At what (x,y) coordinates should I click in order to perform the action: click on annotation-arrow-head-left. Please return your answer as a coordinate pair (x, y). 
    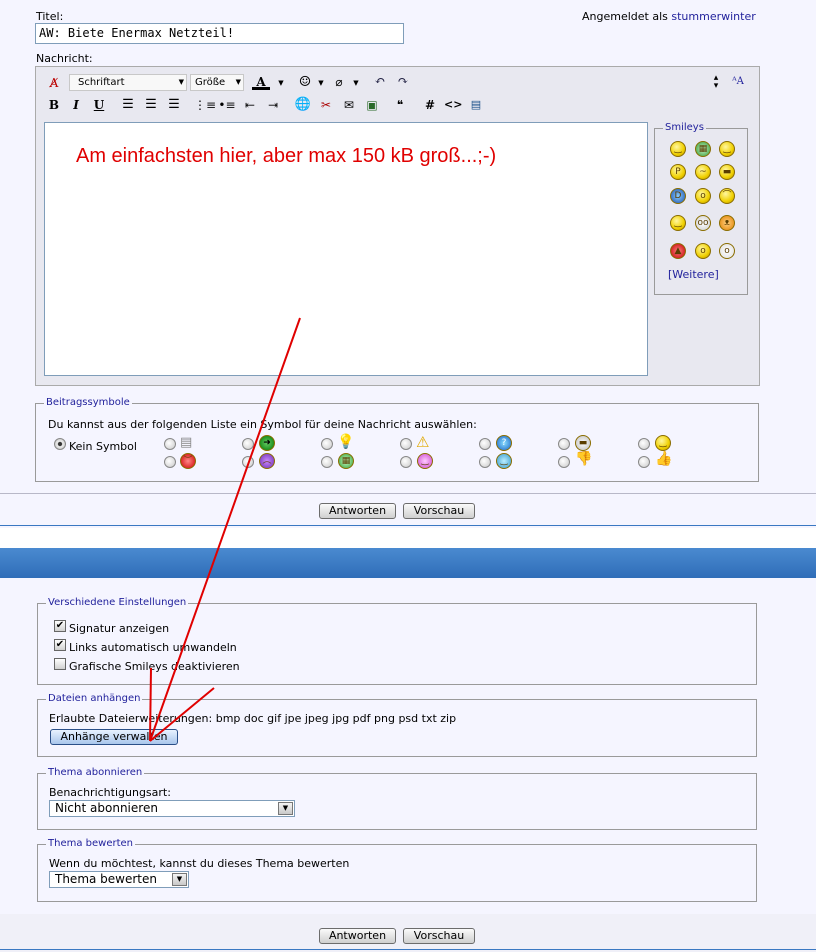
    Looking at the image, I should click on (150, 704).